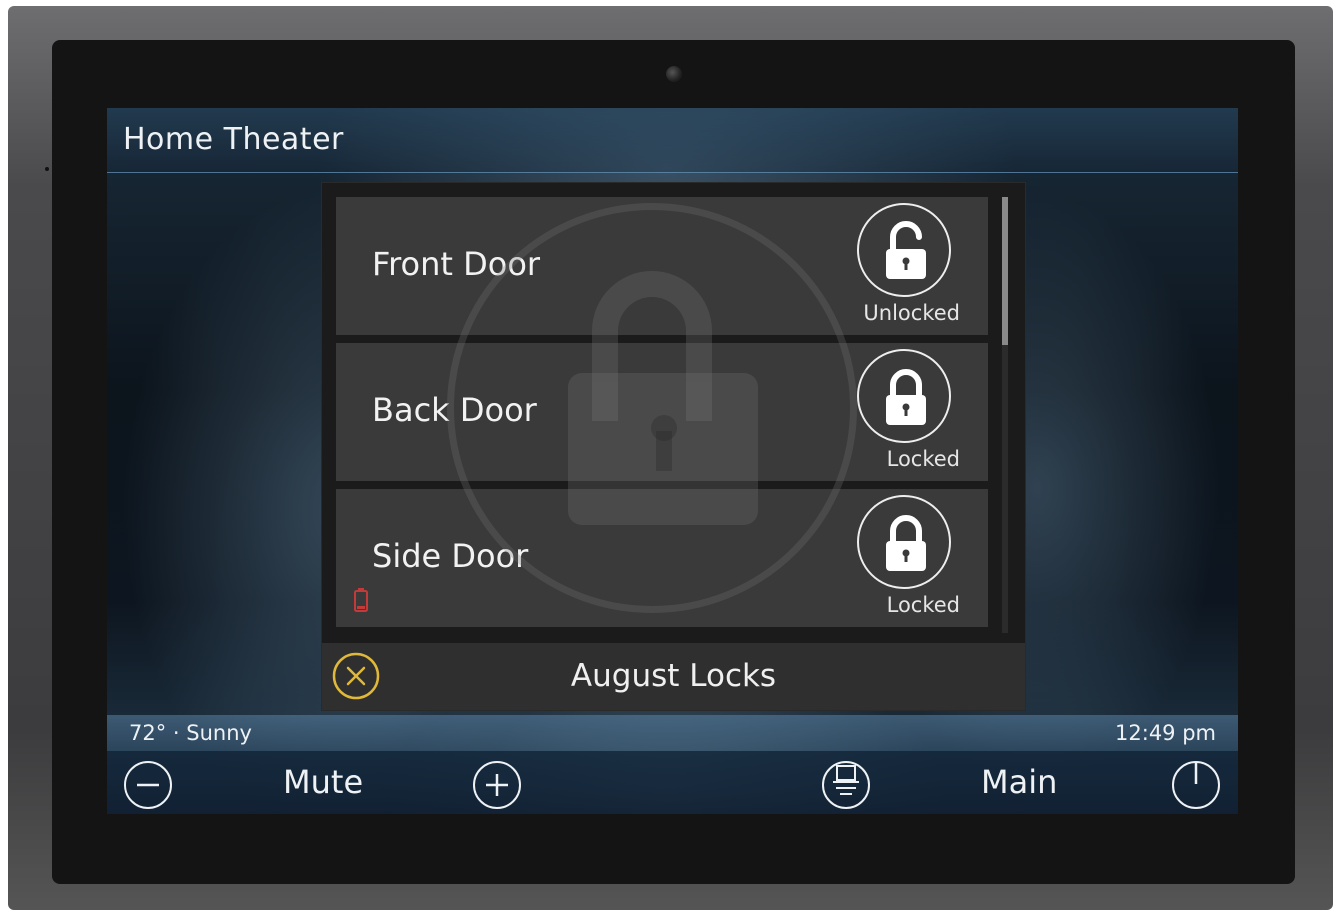 This screenshot has height=914, width=1341. I want to click on camera-icon, so click(674, 74).